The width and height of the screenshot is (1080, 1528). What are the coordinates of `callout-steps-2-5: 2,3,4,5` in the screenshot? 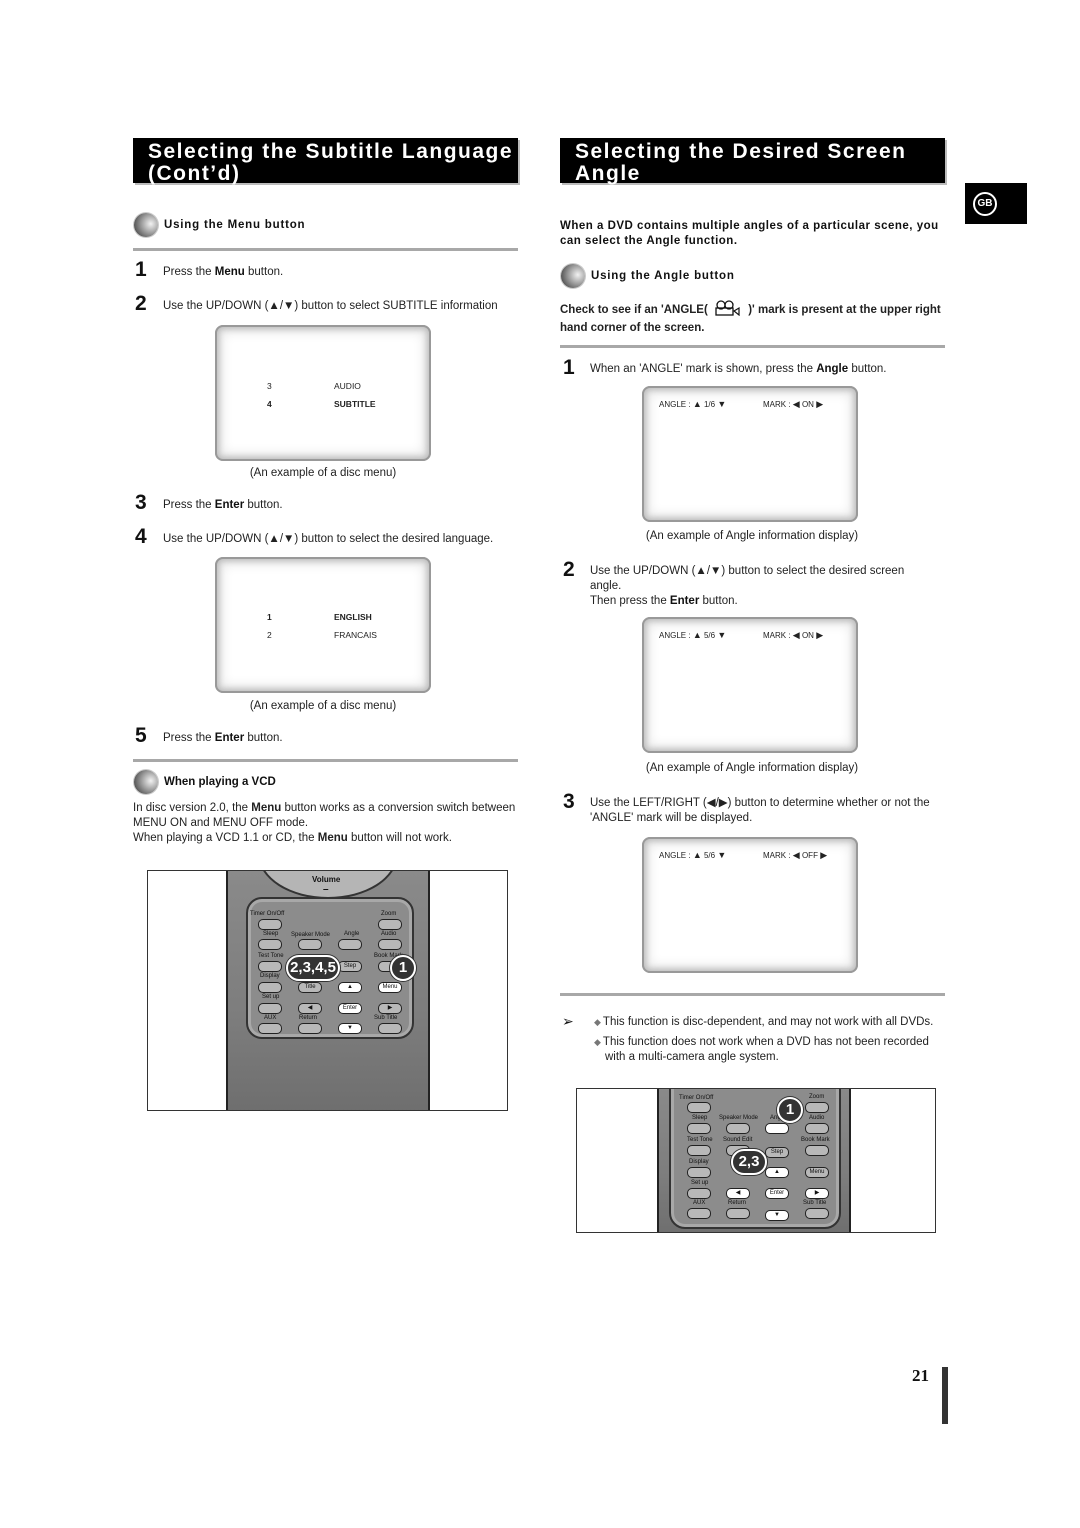 It's located at (313, 968).